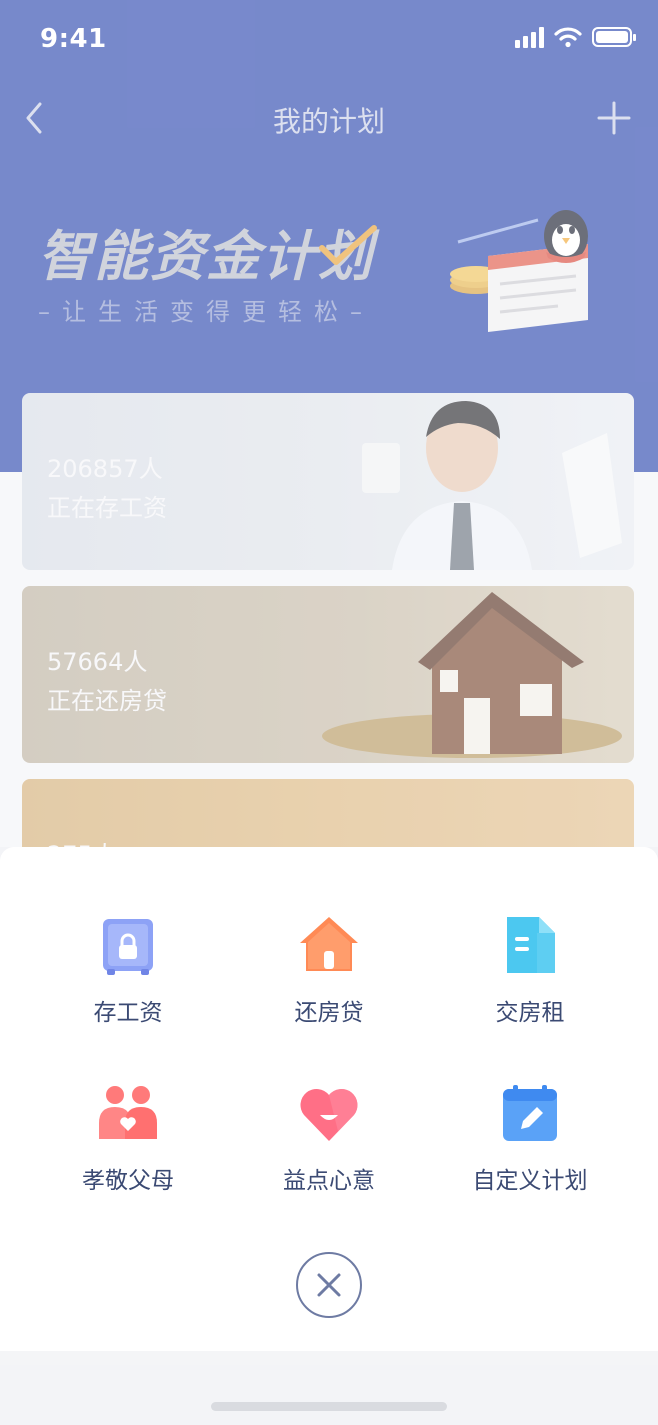  Describe the element at coordinates (531, 945) in the screenshot. I see `document-icon` at that location.